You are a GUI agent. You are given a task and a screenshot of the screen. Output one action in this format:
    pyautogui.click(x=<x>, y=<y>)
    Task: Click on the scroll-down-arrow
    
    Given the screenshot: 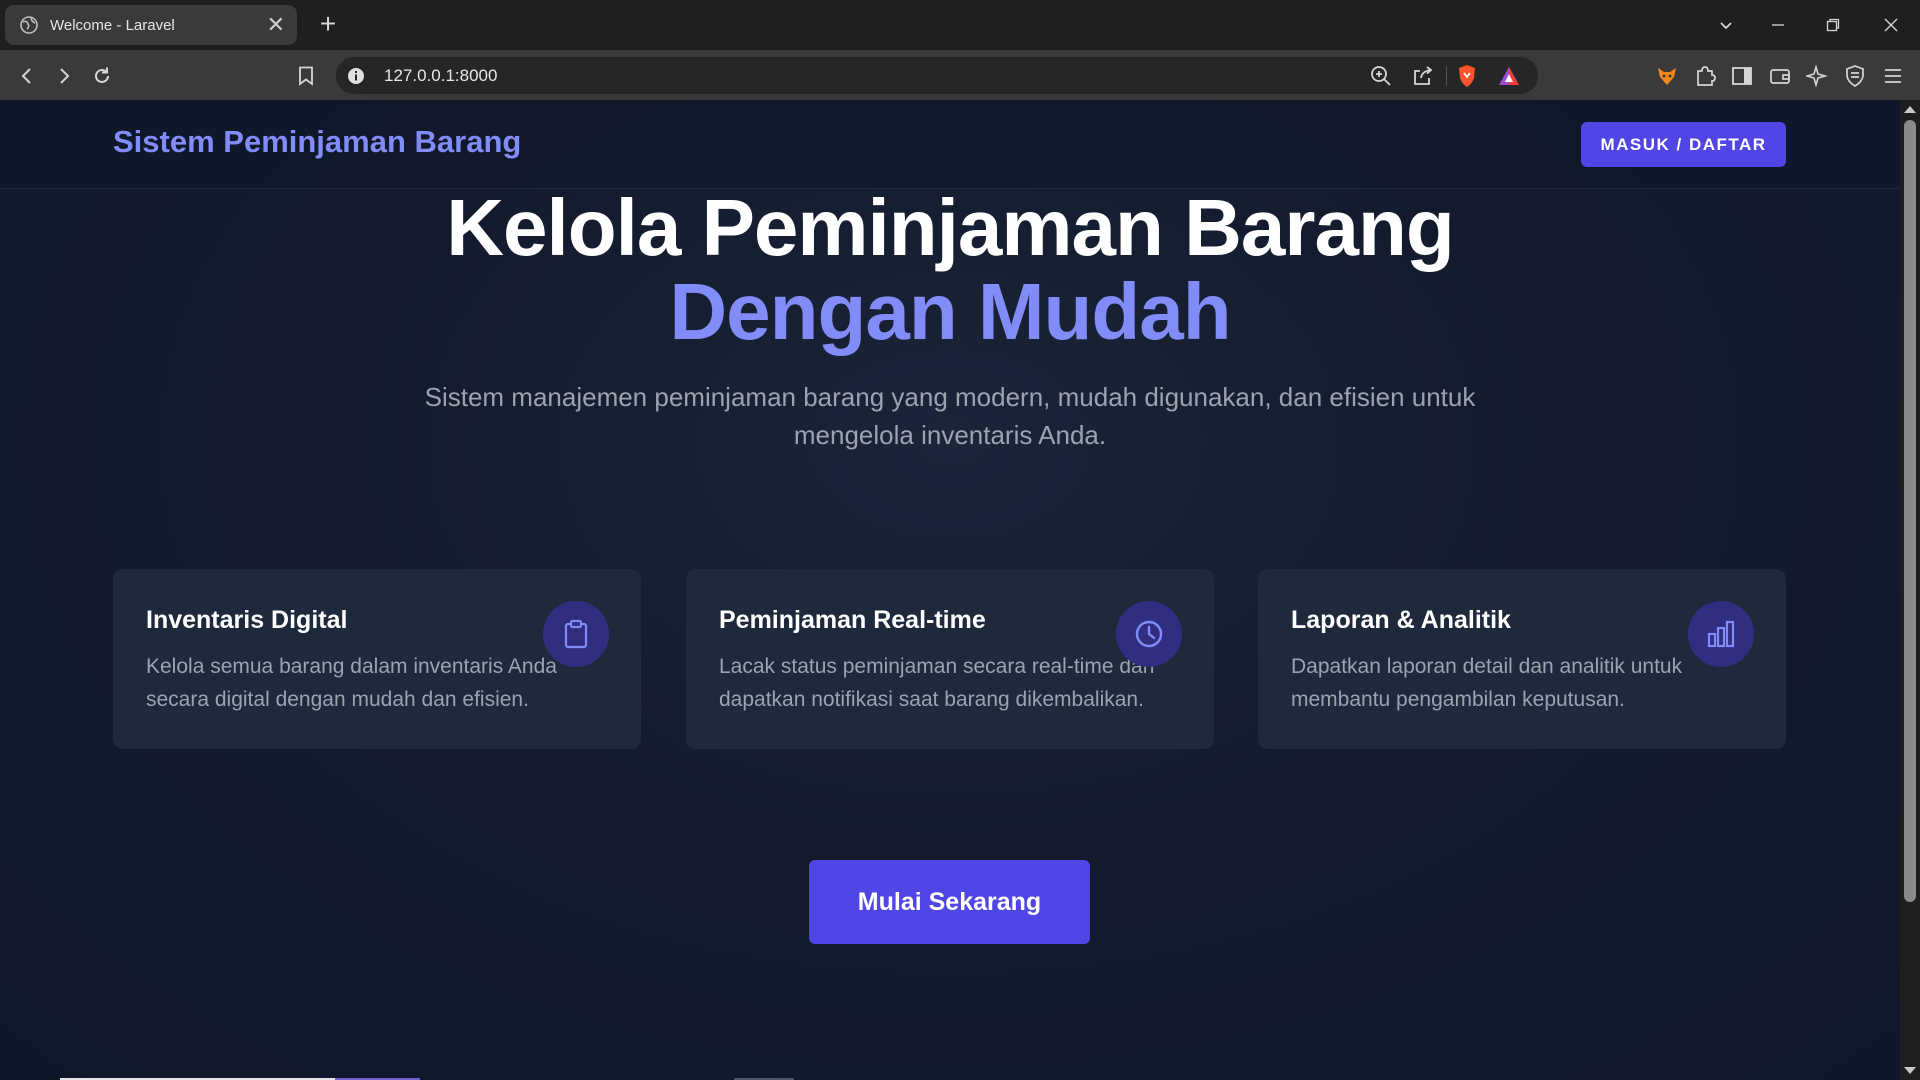 What is the action you would take?
    pyautogui.click(x=1910, y=1070)
    